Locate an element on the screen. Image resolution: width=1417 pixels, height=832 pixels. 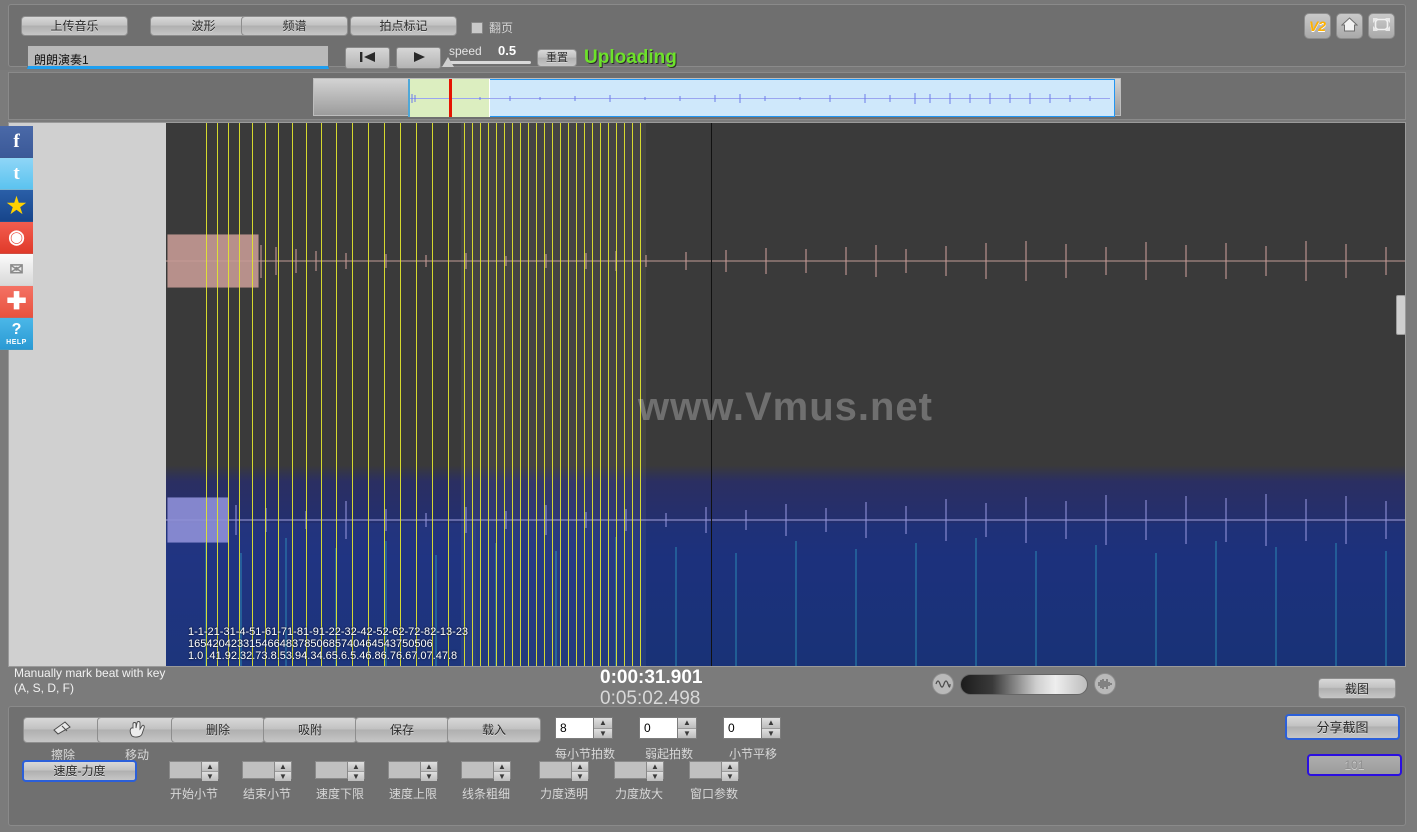
share-capture-button: 分享截图 is located at coordinates (1342, 727).